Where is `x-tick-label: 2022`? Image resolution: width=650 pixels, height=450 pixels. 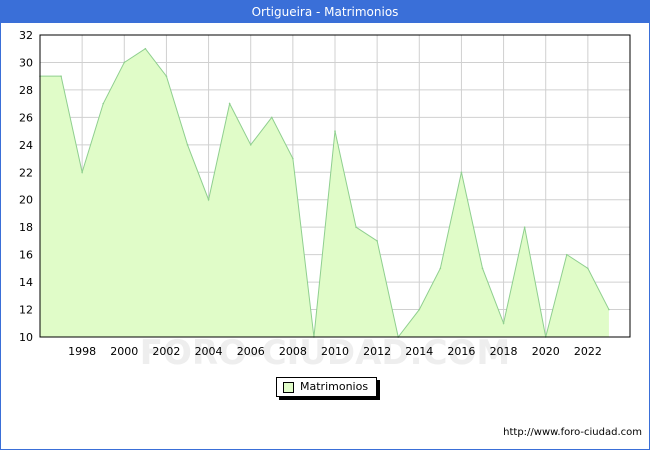
x-tick-label: 2022 is located at coordinates (588, 351).